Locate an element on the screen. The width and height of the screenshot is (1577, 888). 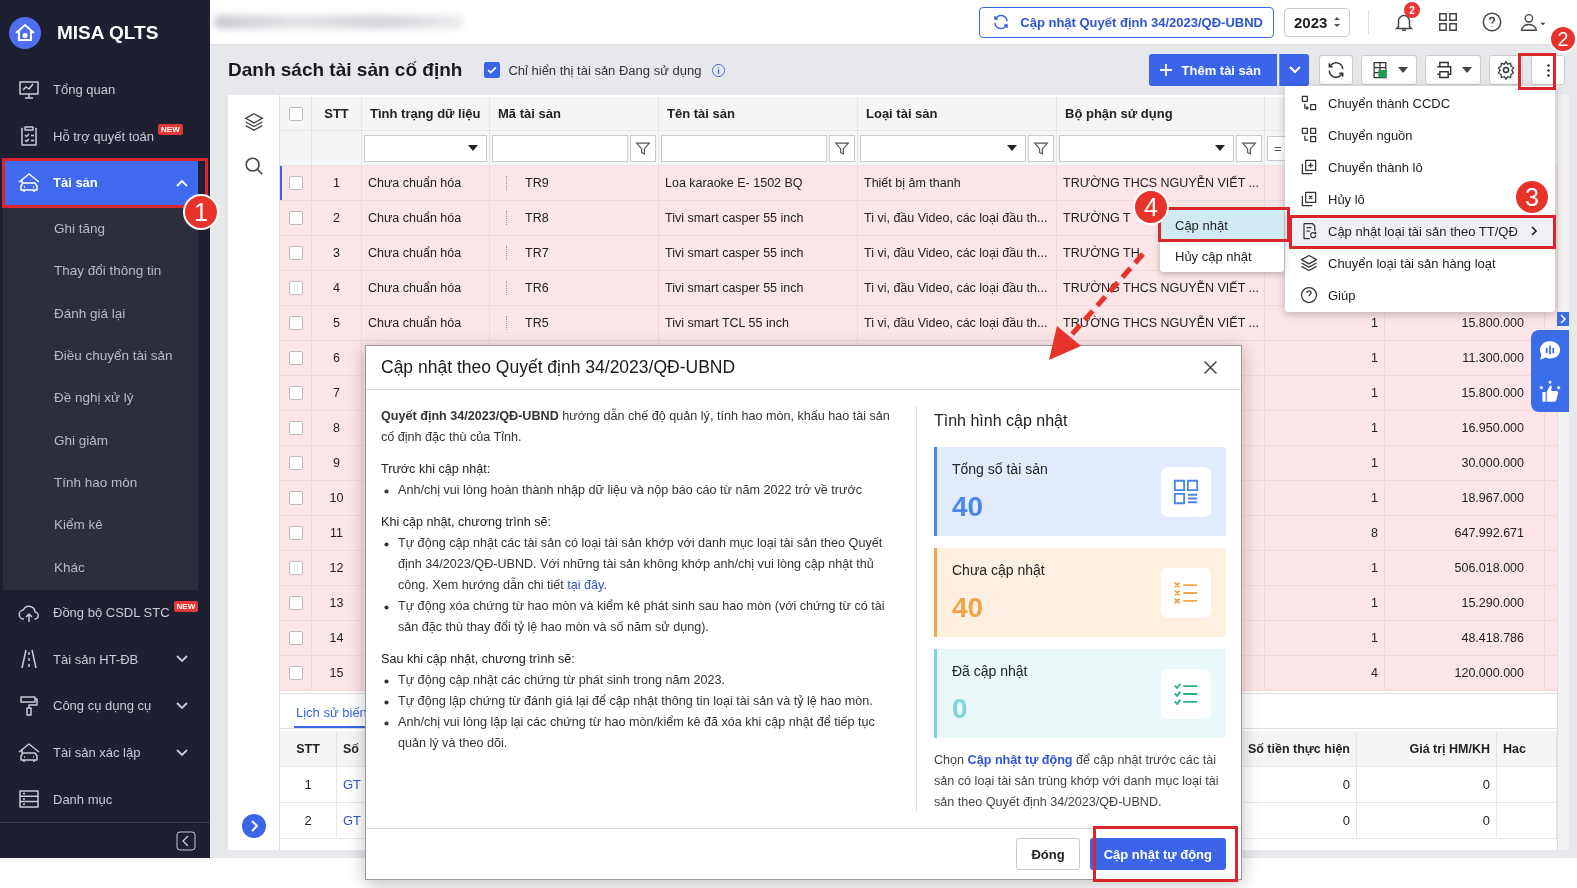
nav-item: Đồng bộ CSDL STC NEW is located at coordinates (100, 613).